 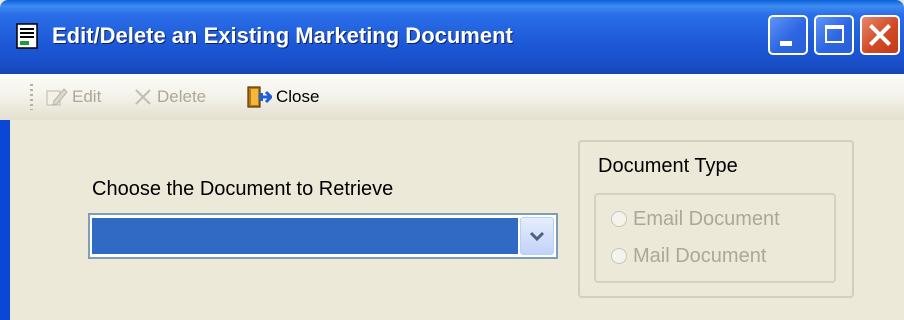 I want to click on document-select, so click(x=323, y=236).